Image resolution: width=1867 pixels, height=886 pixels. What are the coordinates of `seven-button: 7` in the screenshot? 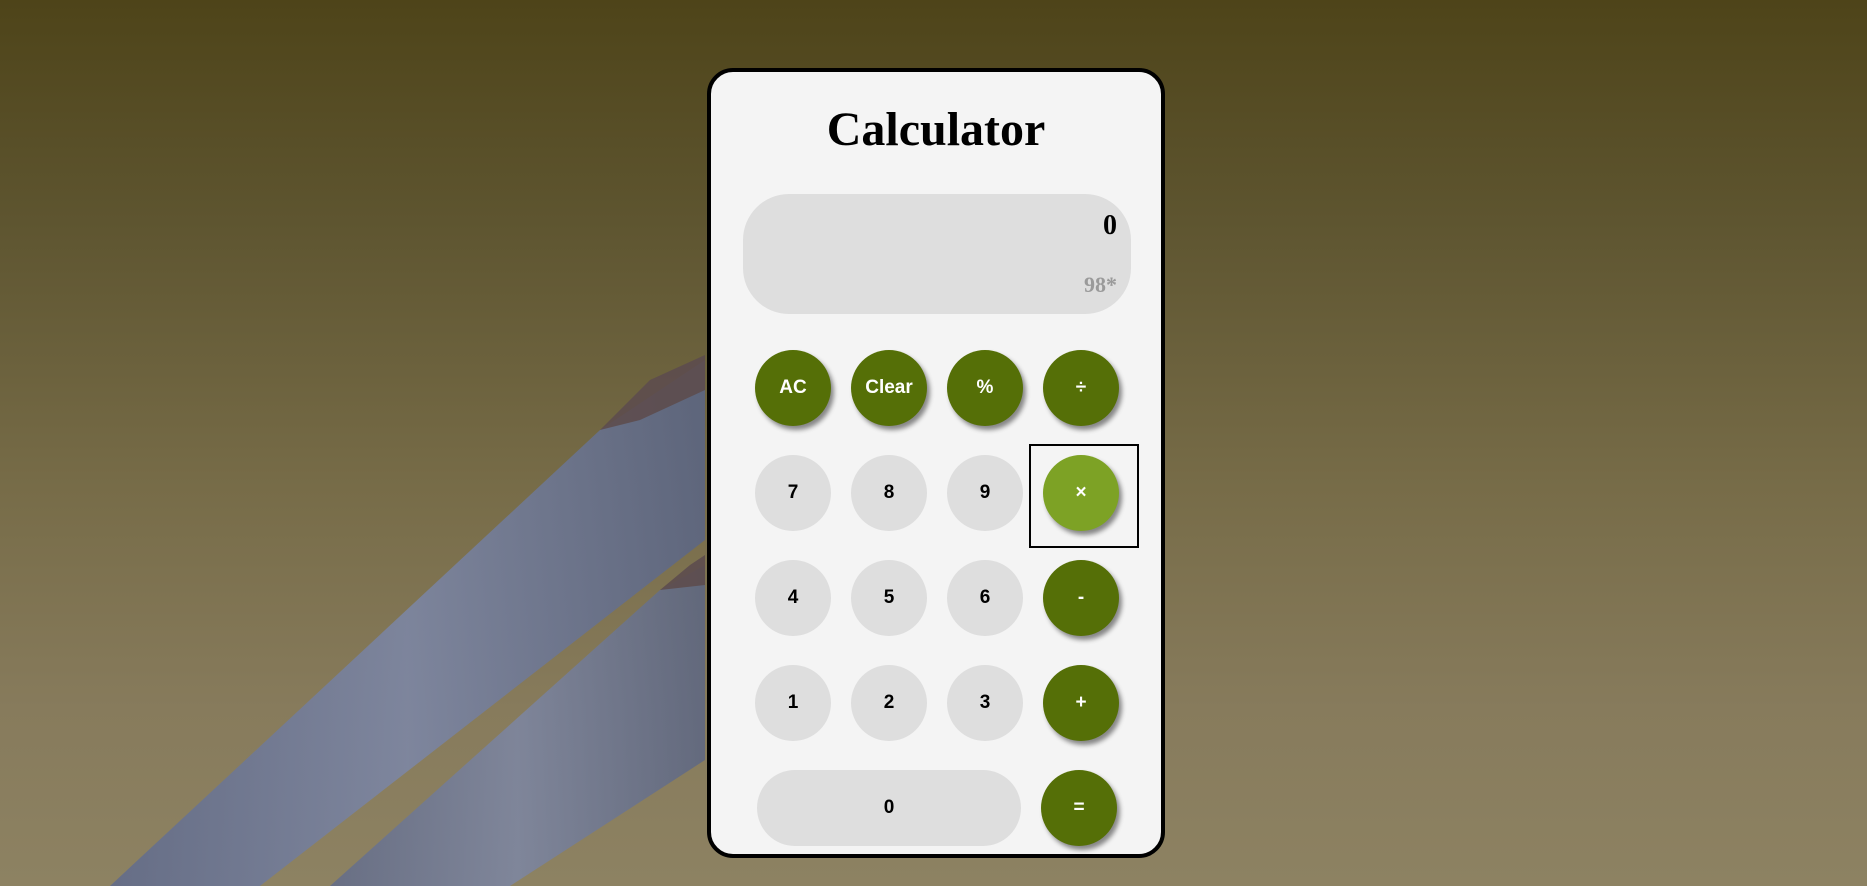 It's located at (793, 493).